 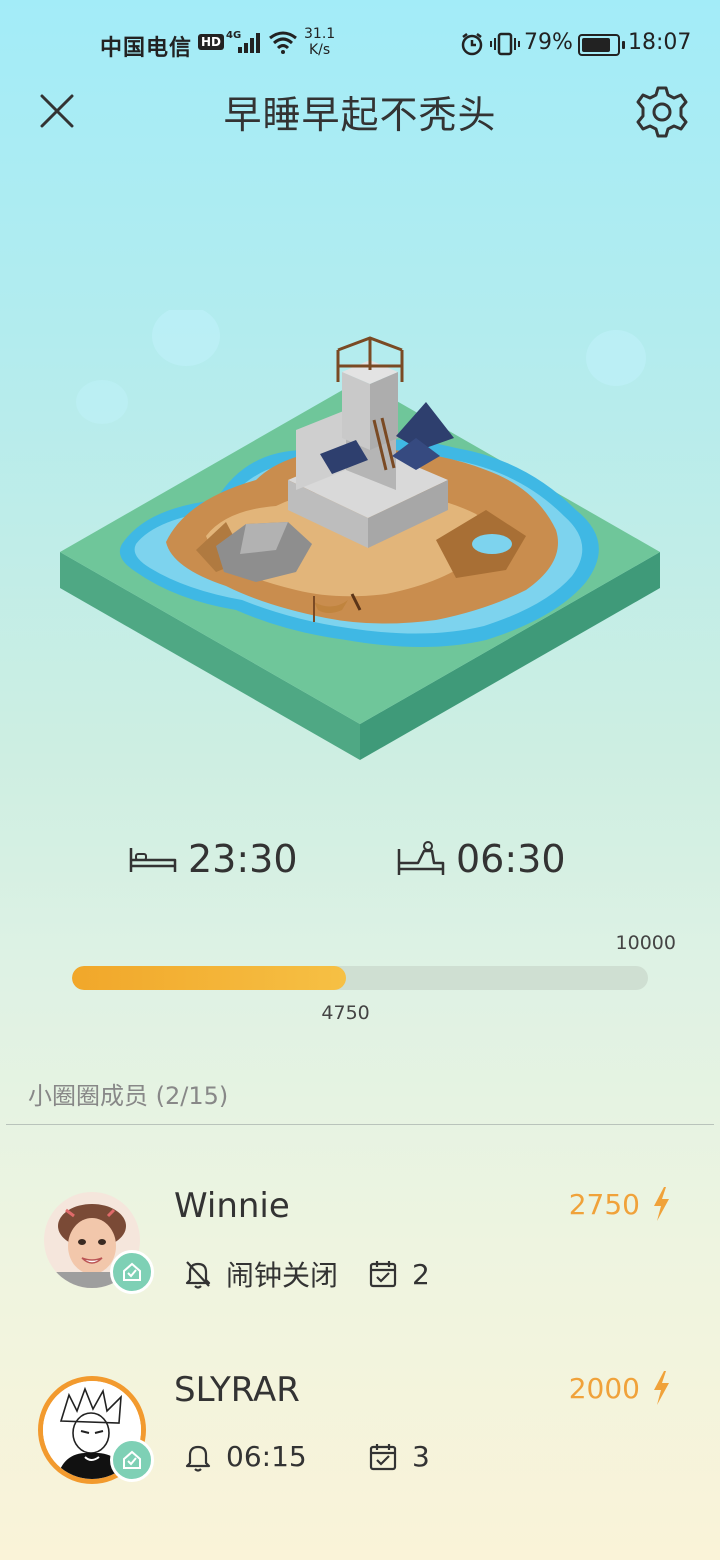 I want to click on hd-badge: HD, so click(x=211, y=42).